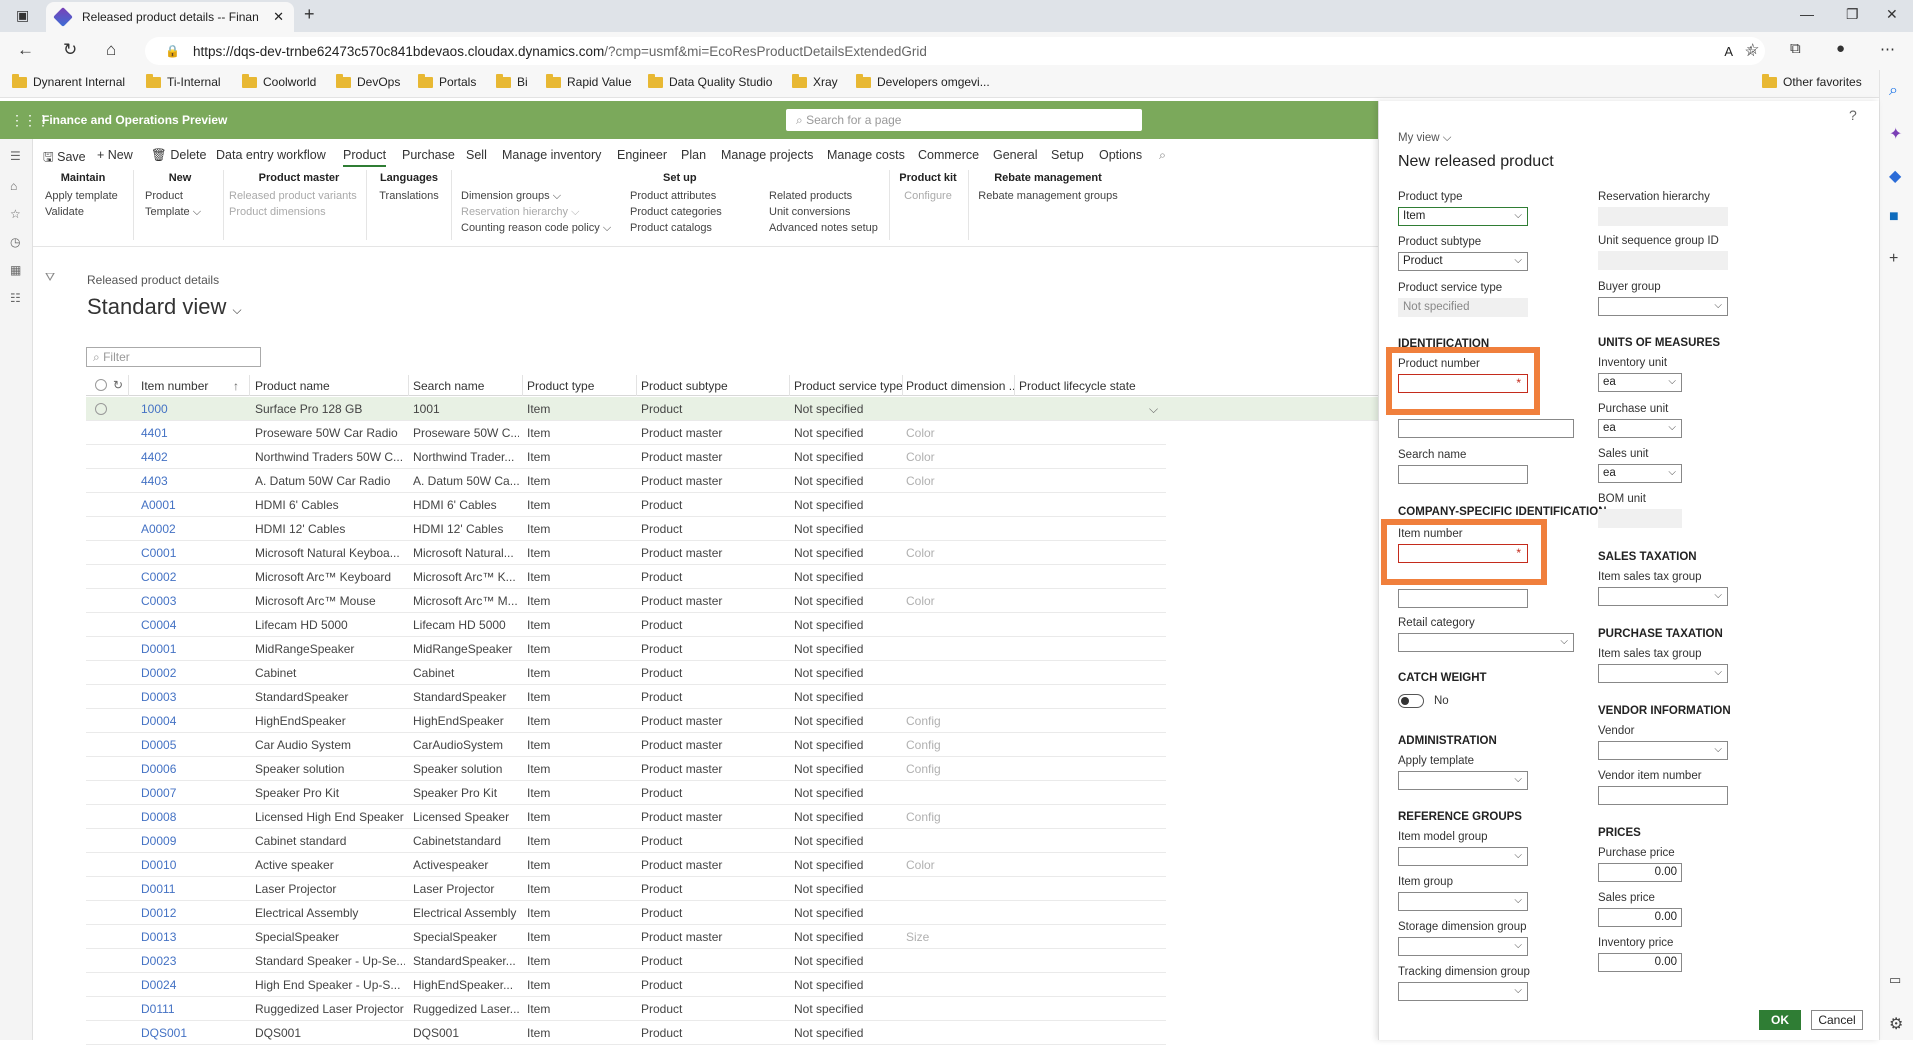 This screenshot has width=1913, height=1045. Describe the element at coordinates (1463, 261) in the screenshot. I see `product-subtype-select: Product ⌵` at that location.